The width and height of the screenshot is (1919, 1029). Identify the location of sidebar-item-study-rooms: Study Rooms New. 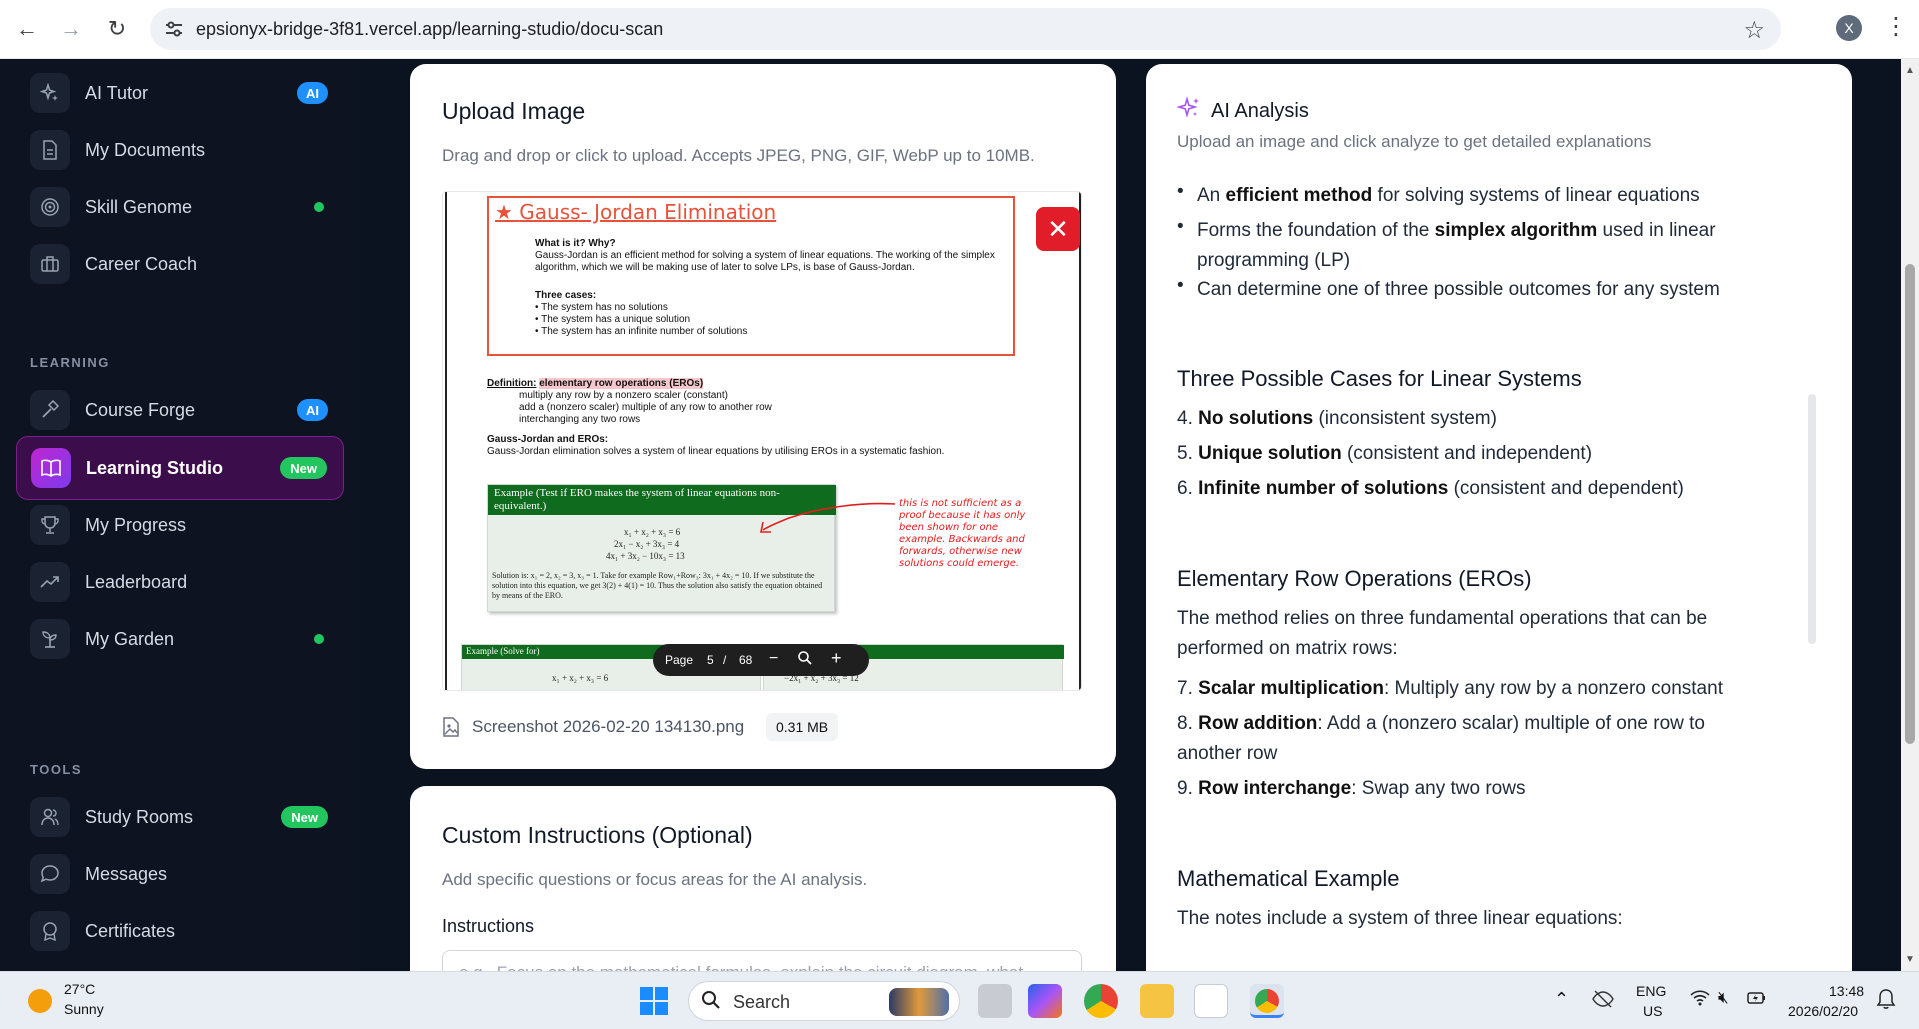
(180, 817).